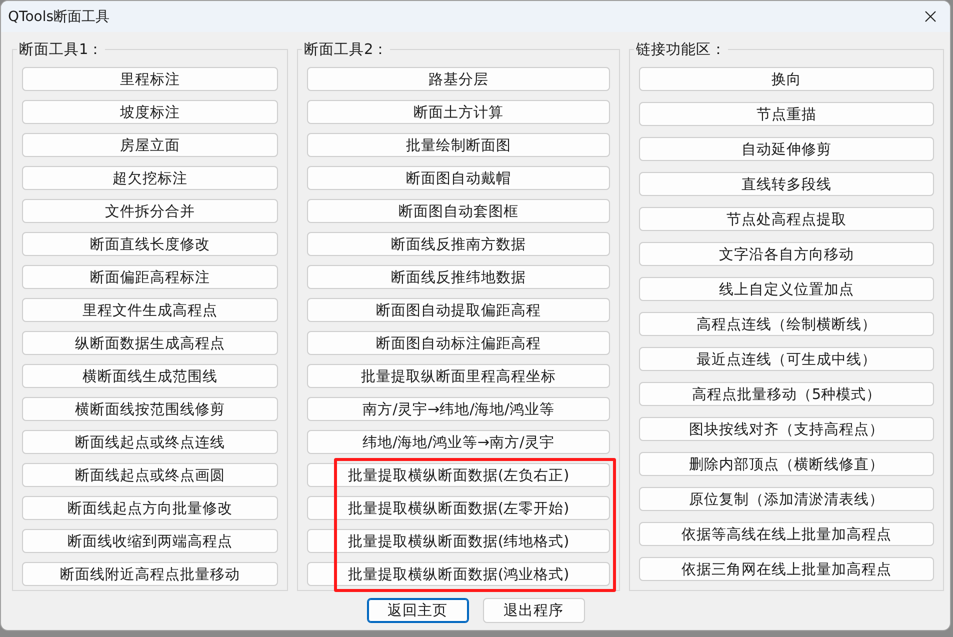  What do you see at coordinates (458, 442) in the screenshot?
I see `tool-button: 纬地/海地/鸿业等→南方/灵宇` at bounding box center [458, 442].